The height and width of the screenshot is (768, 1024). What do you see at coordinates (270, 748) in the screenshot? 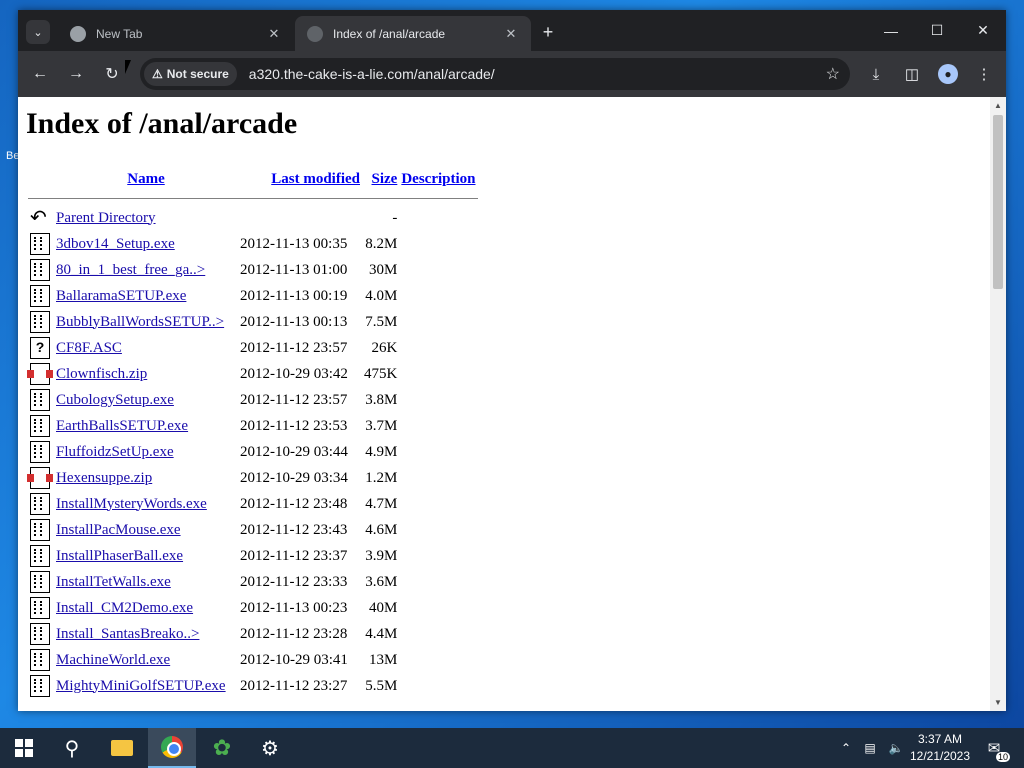
I see `taskbar-settings: ⚙` at bounding box center [270, 748].